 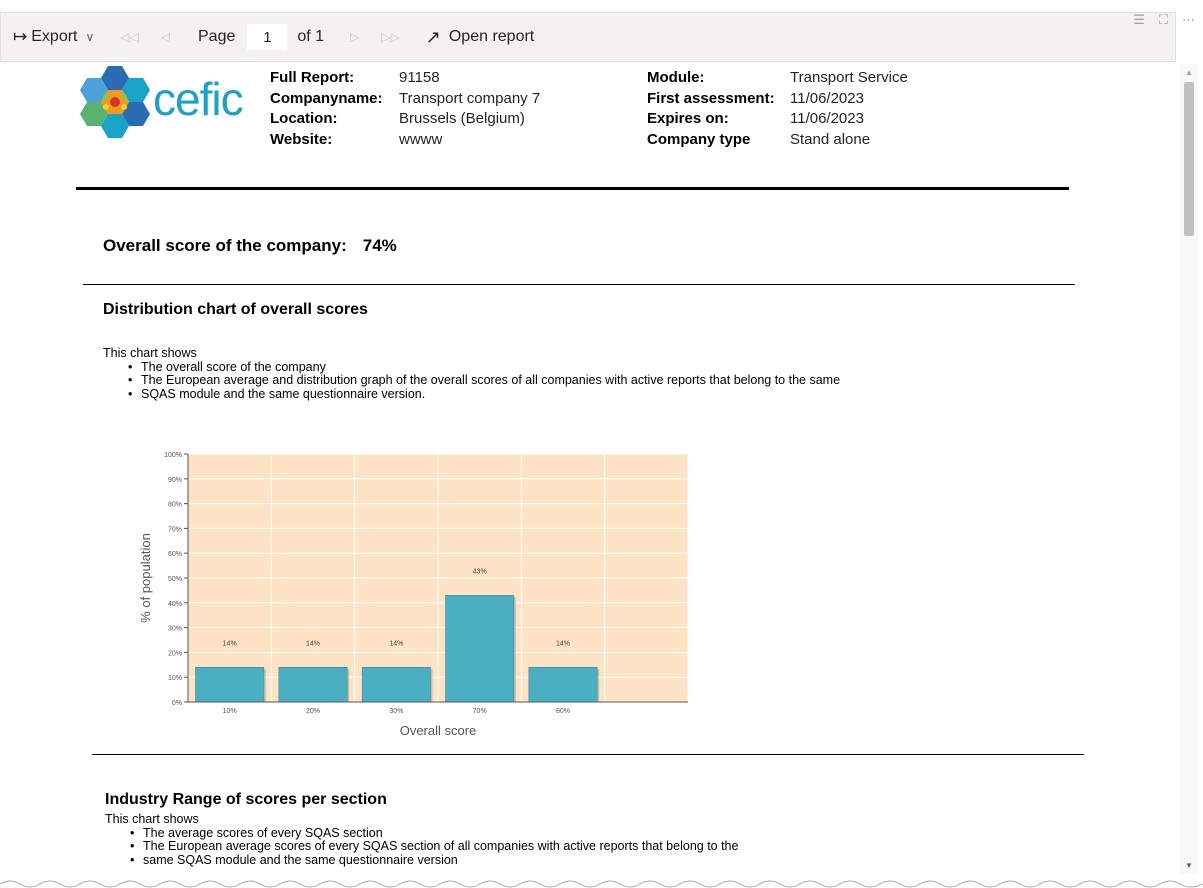 What do you see at coordinates (711, 98) in the screenshot?
I see `info-label: First assessment:` at bounding box center [711, 98].